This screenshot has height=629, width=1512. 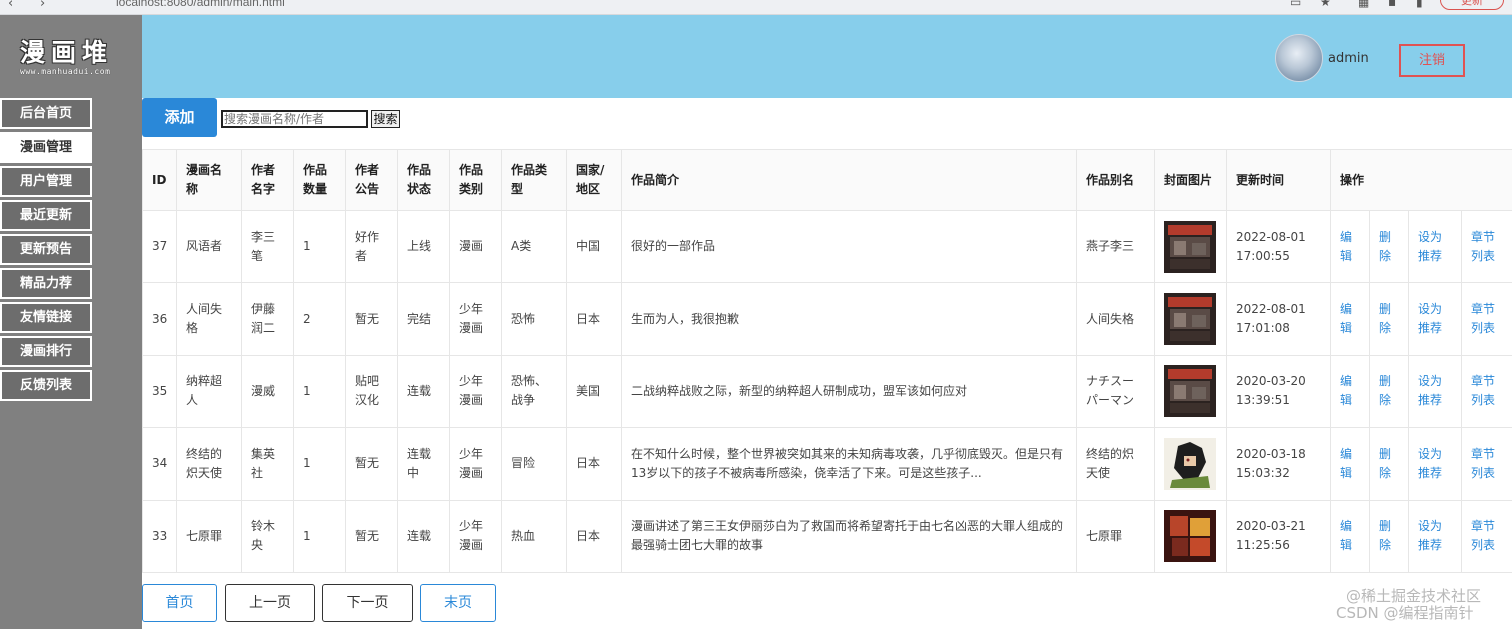 What do you see at coordinates (385, 119) in the screenshot?
I see `search-button: 搜索` at bounding box center [385, 119].